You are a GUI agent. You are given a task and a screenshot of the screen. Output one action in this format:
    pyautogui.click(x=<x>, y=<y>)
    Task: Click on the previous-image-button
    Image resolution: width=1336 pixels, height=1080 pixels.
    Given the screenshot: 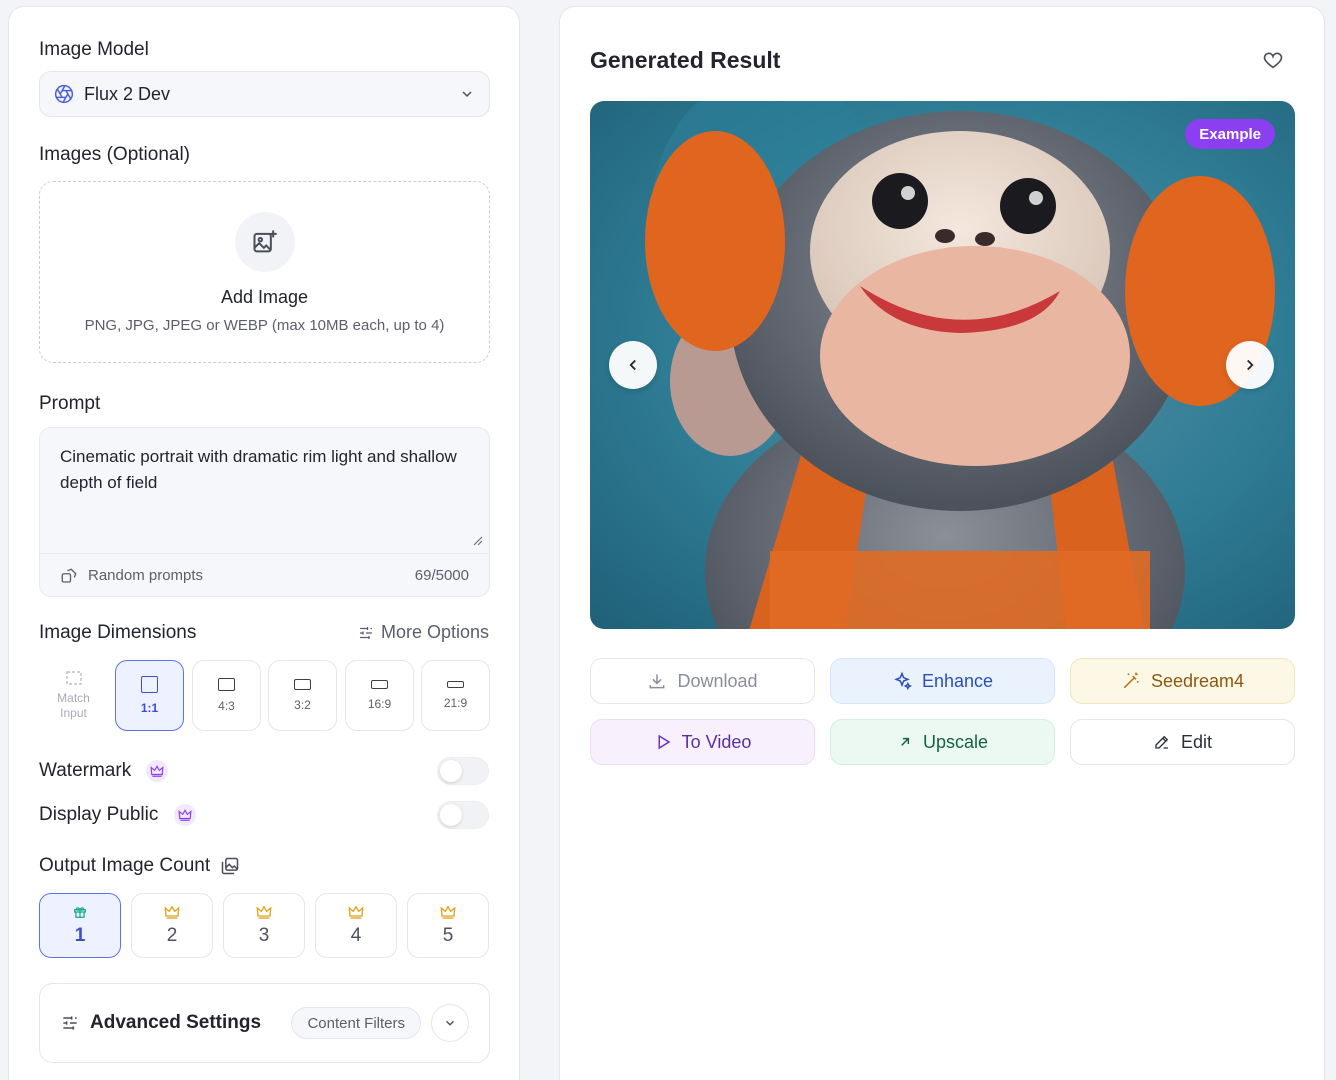 What is the action you would take?
    pyautogui.click(x=633, y=365)
    